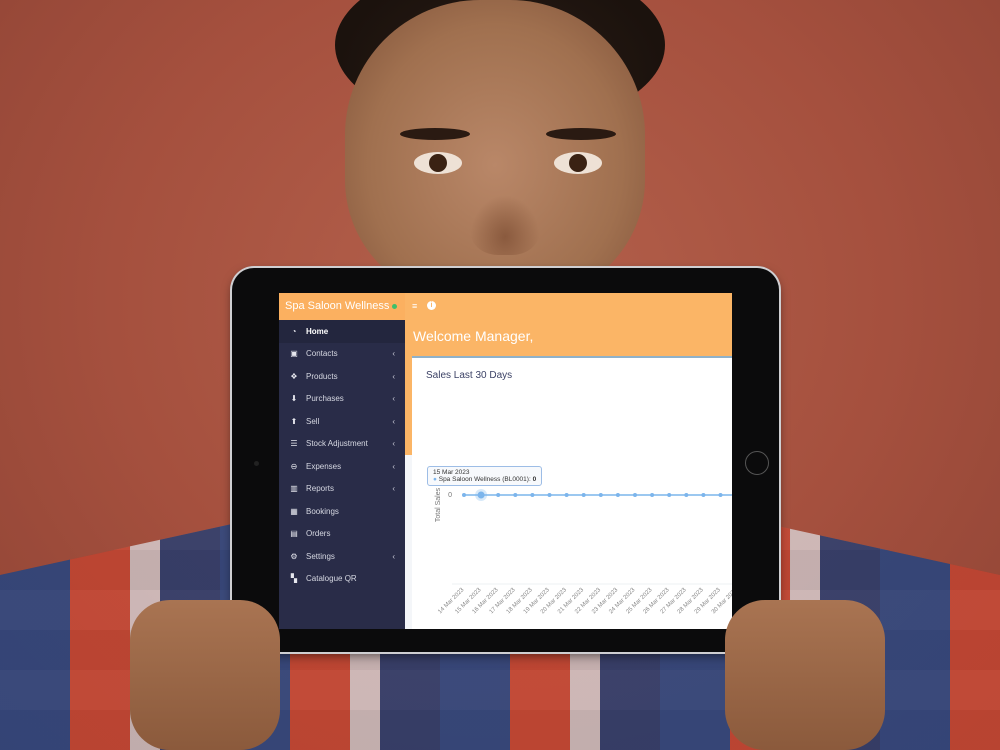 The width and height of the screenshot is (1000, 750). What do you see at coordinates (325, 399) in the screenshot?
I see `sidebar-item-label: Purchases` at bounding box center [325, 399].